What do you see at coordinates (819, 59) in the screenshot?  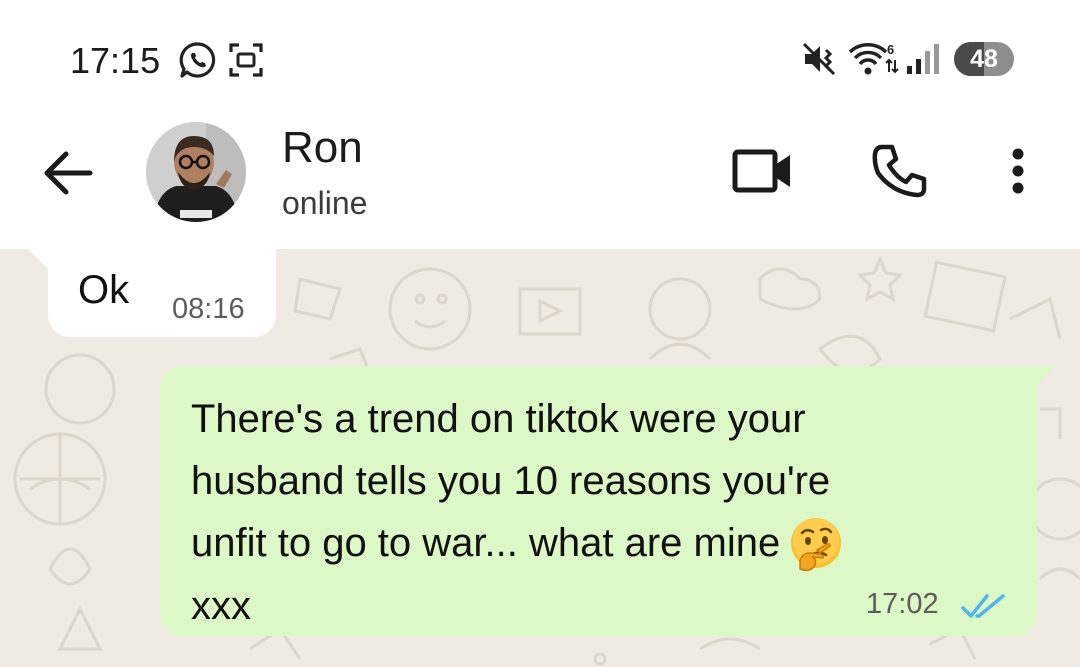 I see `vibrate-icon` at bounding box center [819, 59].